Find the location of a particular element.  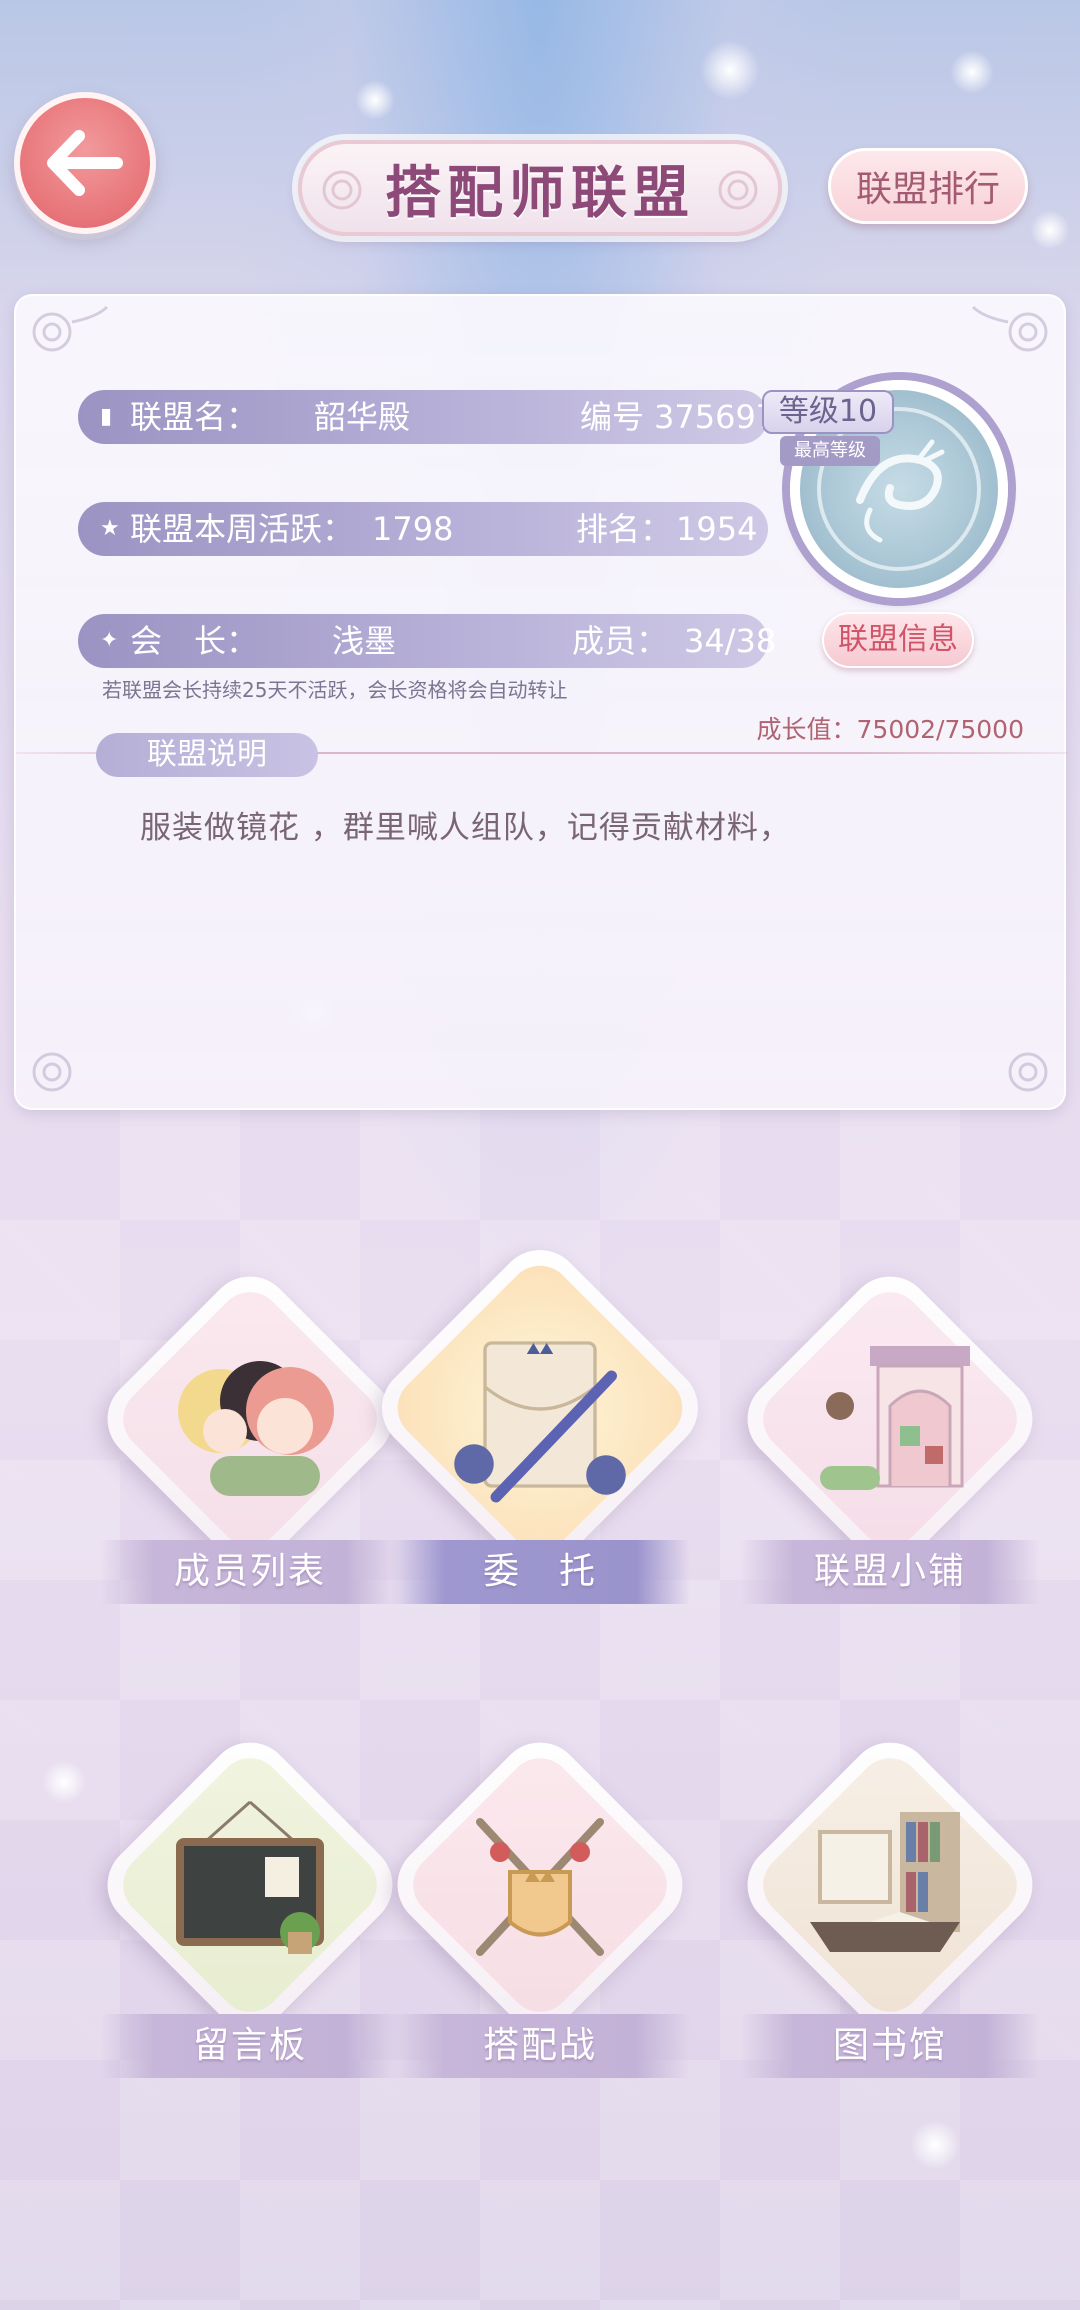

commission-label: 委 托 is located at coordinates (540, 1572).